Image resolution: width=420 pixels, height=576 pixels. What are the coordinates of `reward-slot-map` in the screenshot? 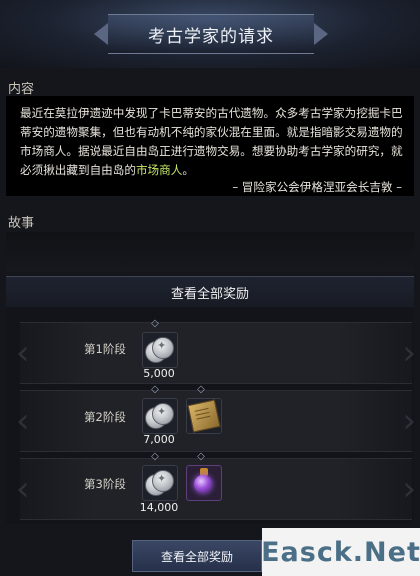 It's located at (204, 416).